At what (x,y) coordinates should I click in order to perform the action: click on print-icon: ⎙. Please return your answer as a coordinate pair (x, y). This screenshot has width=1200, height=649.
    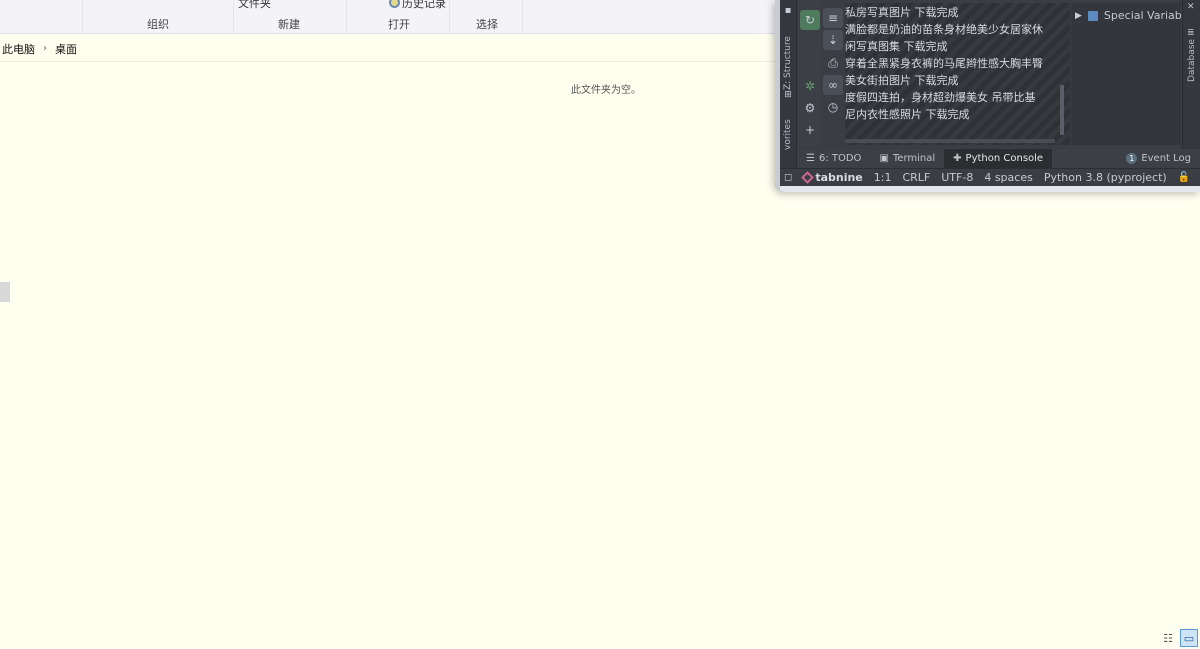
    Looking at the image, I should click on (833, 63).